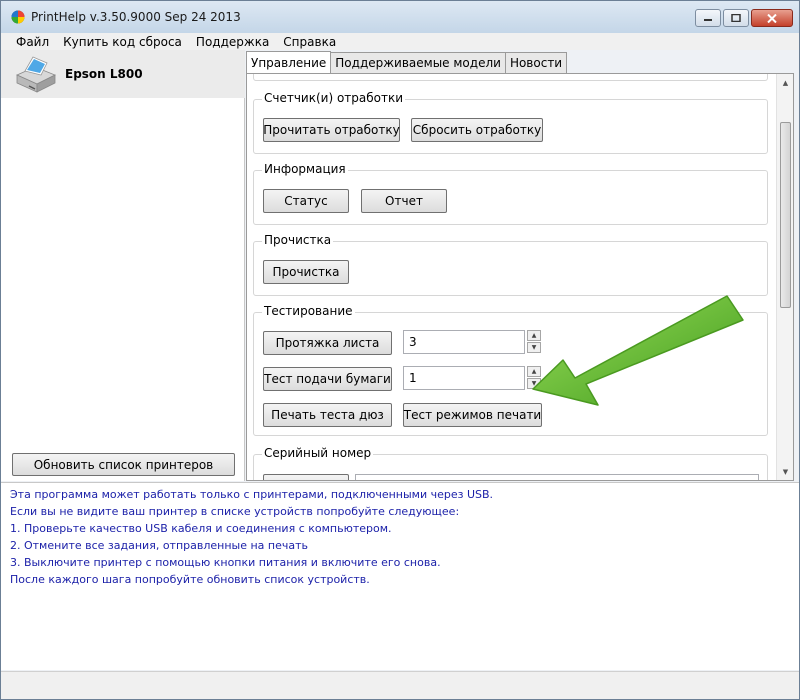  I want to click on printer-icon, so click(36, 74).